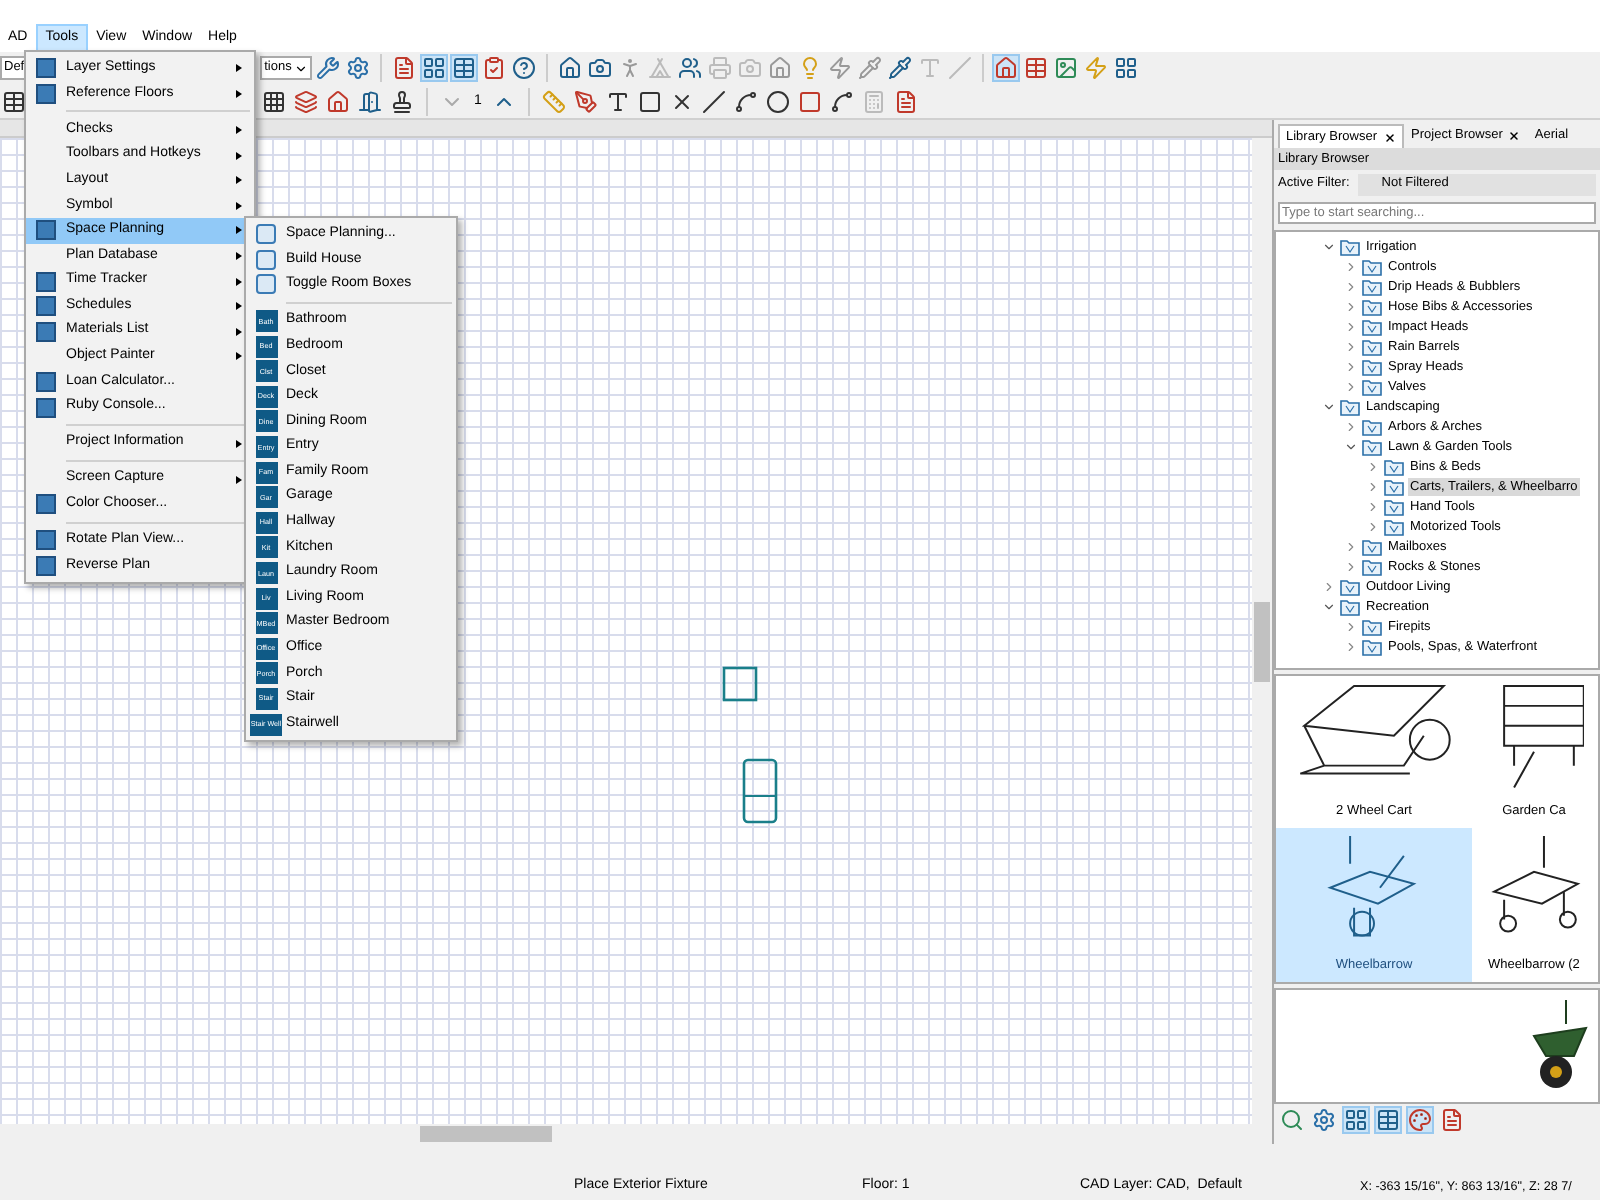 The image size is (1600, 1200). Describe the element at coordinates (689, 68) in the screenshot. I see `people-icon` at that location.